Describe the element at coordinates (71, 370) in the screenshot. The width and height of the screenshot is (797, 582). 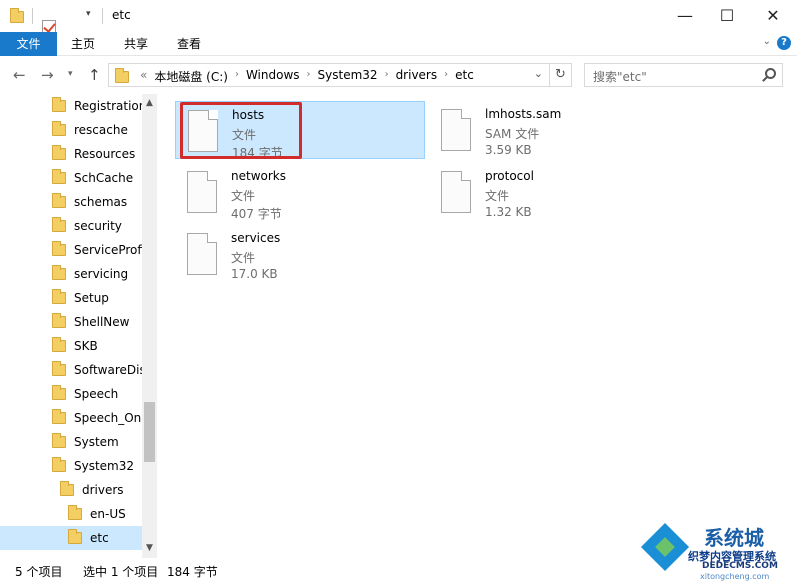
I see `tree-item-softwaredistribution: SoftwareDist` at that location.